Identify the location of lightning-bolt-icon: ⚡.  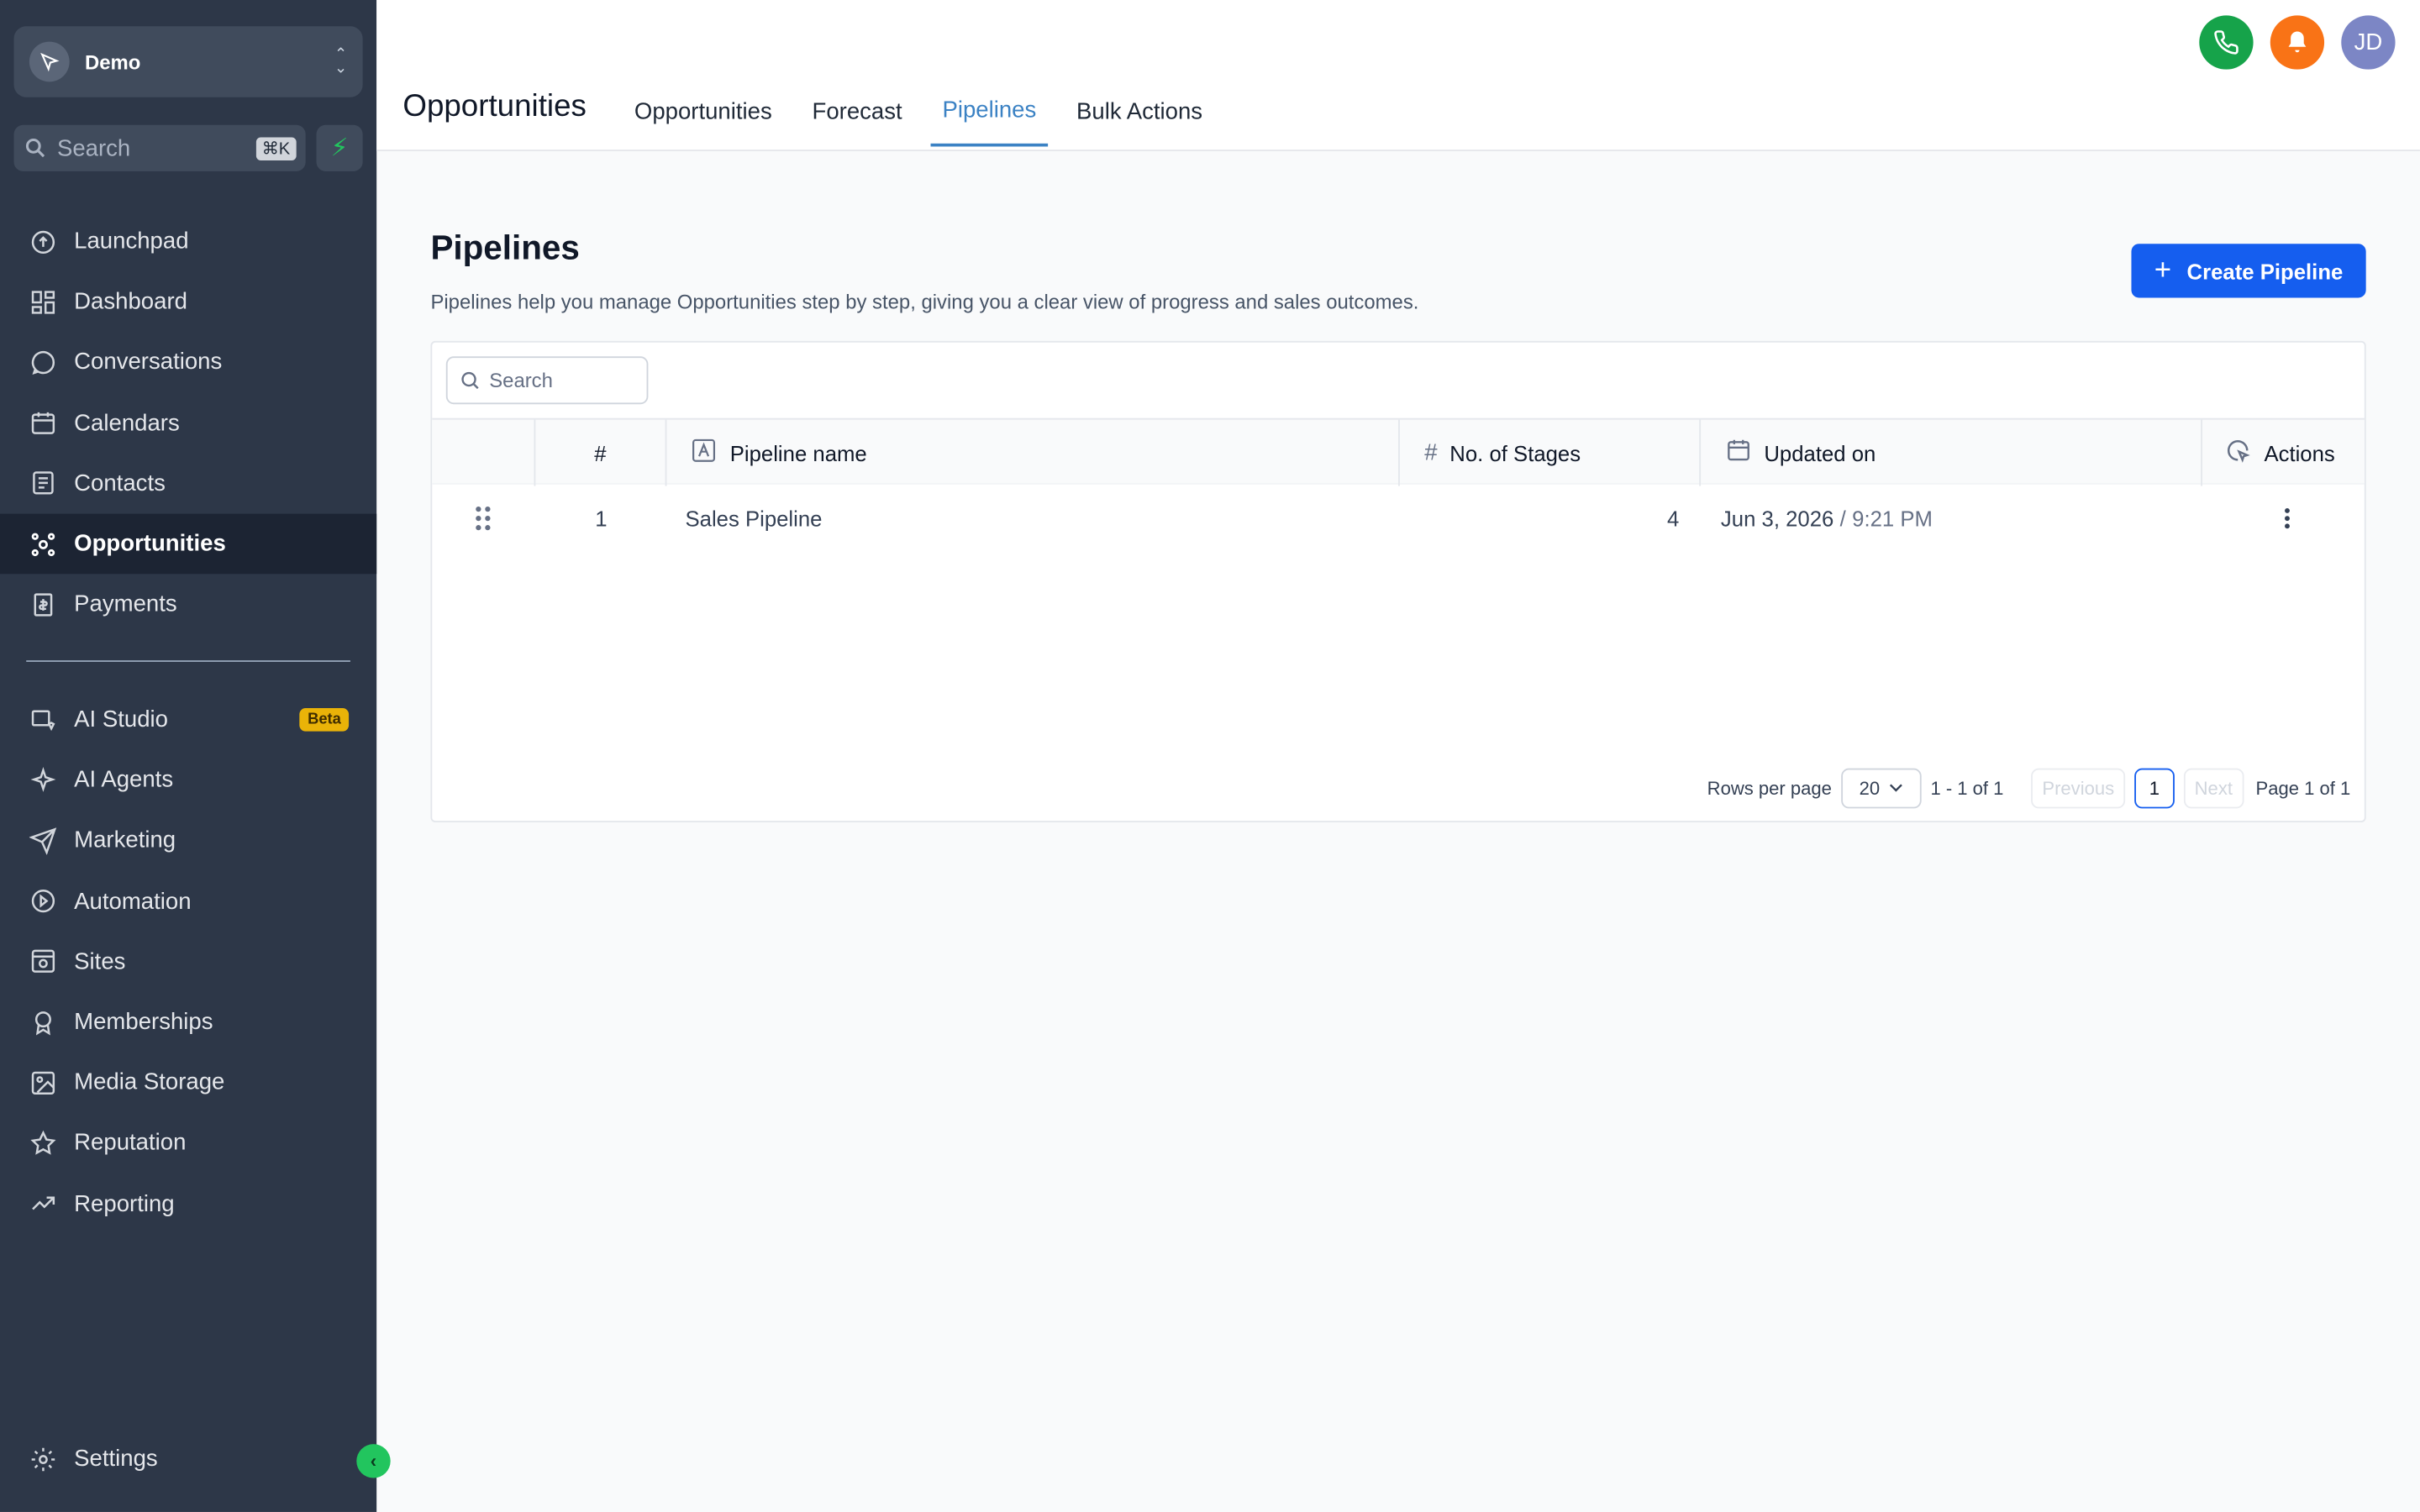
(339, 148).